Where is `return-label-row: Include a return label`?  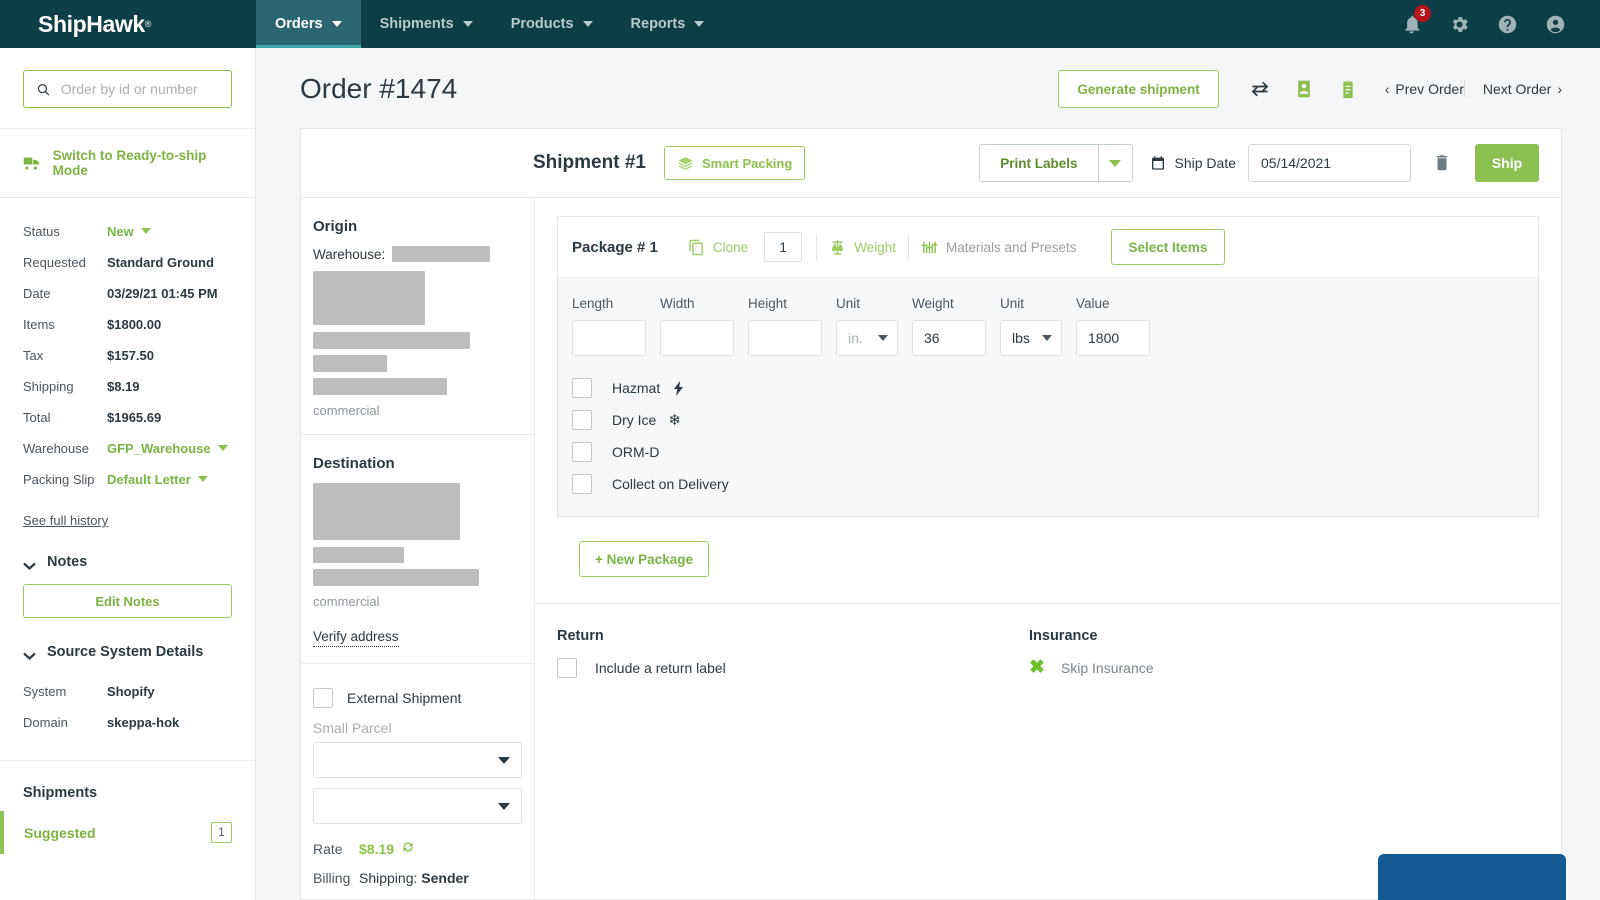 return-label-row: Include a return label is located at coordinates (793, 668).